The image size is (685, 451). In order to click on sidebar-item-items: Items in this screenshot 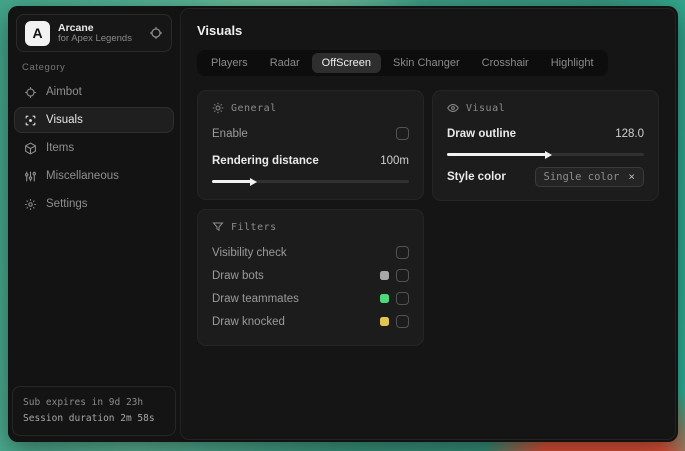, I will do `click(94, 148)`.